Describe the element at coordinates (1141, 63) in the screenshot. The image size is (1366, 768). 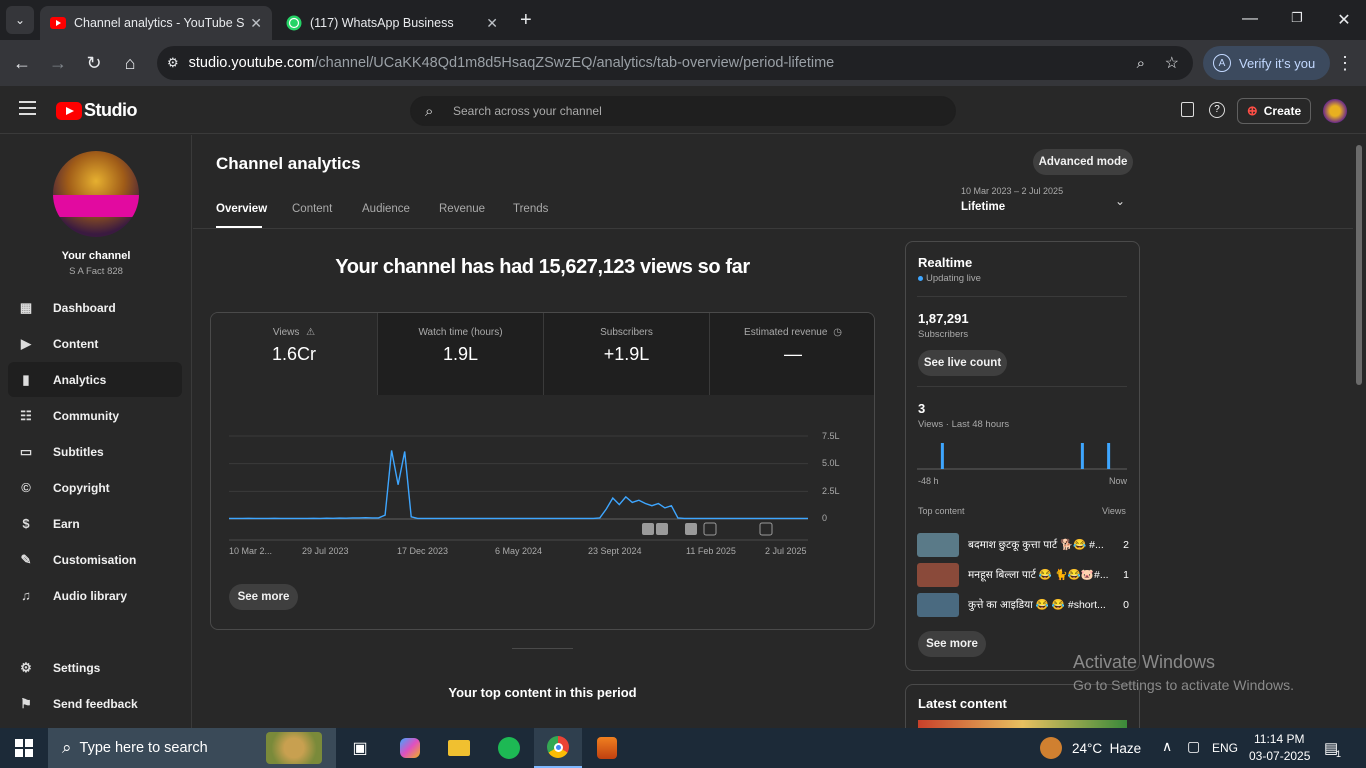
I see `zoom-icon: ⌕` at that location.